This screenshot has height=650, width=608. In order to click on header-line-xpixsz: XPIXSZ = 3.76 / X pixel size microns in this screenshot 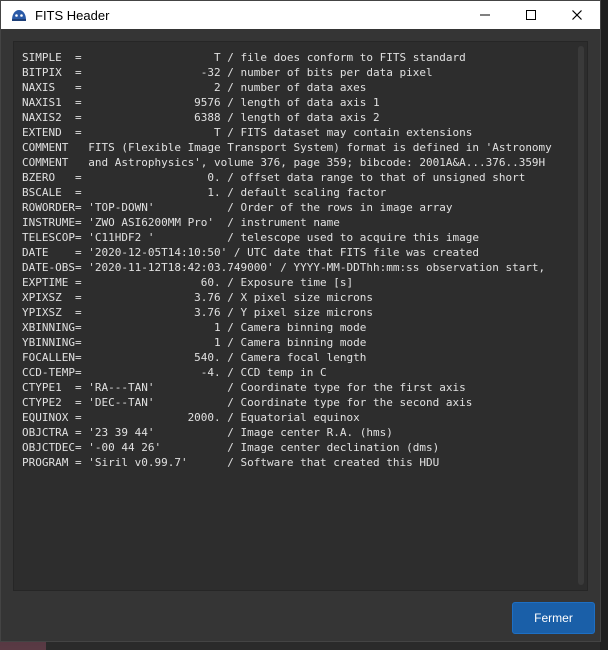, I will do `click(197, 297)`.